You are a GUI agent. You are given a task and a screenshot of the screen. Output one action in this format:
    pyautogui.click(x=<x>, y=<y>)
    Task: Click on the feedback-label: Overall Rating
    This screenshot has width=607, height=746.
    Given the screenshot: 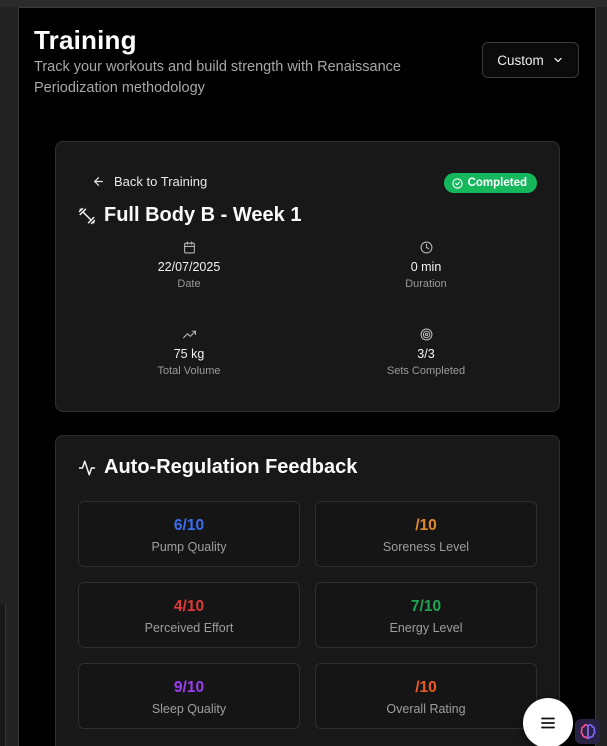 What is the action you would take?
    pyautogui.click(x=426, y=709)
    